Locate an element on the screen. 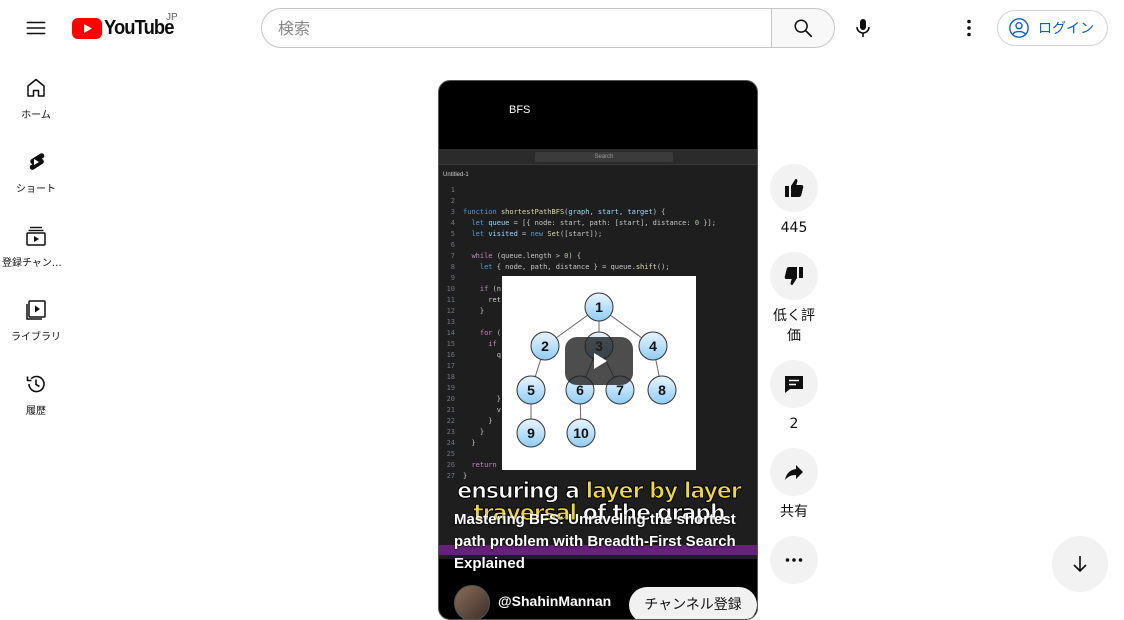 The width and height of the screenshot is (1124, 620). share-button is located at coordinates (794, 472).